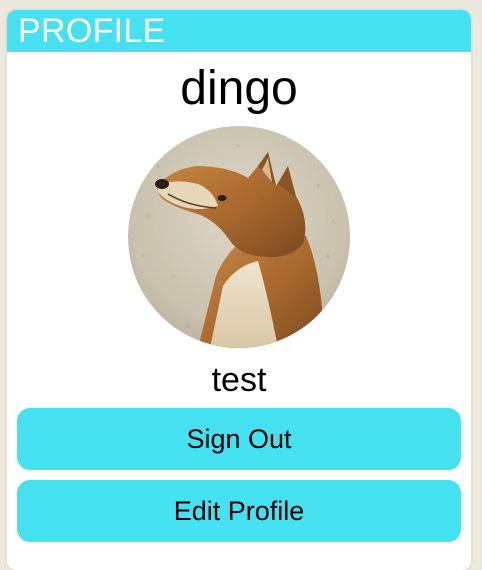 This screenshot has height=570, width=482. Describe the element at coordinates (239, 31) in the screenshot. I see `profile-header: PROFILE` at that location.